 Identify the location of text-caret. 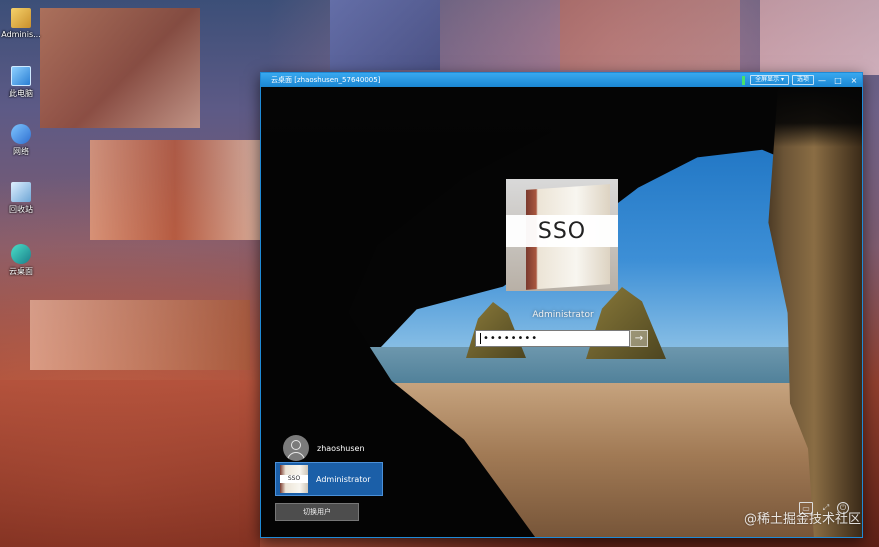
(480, 338).